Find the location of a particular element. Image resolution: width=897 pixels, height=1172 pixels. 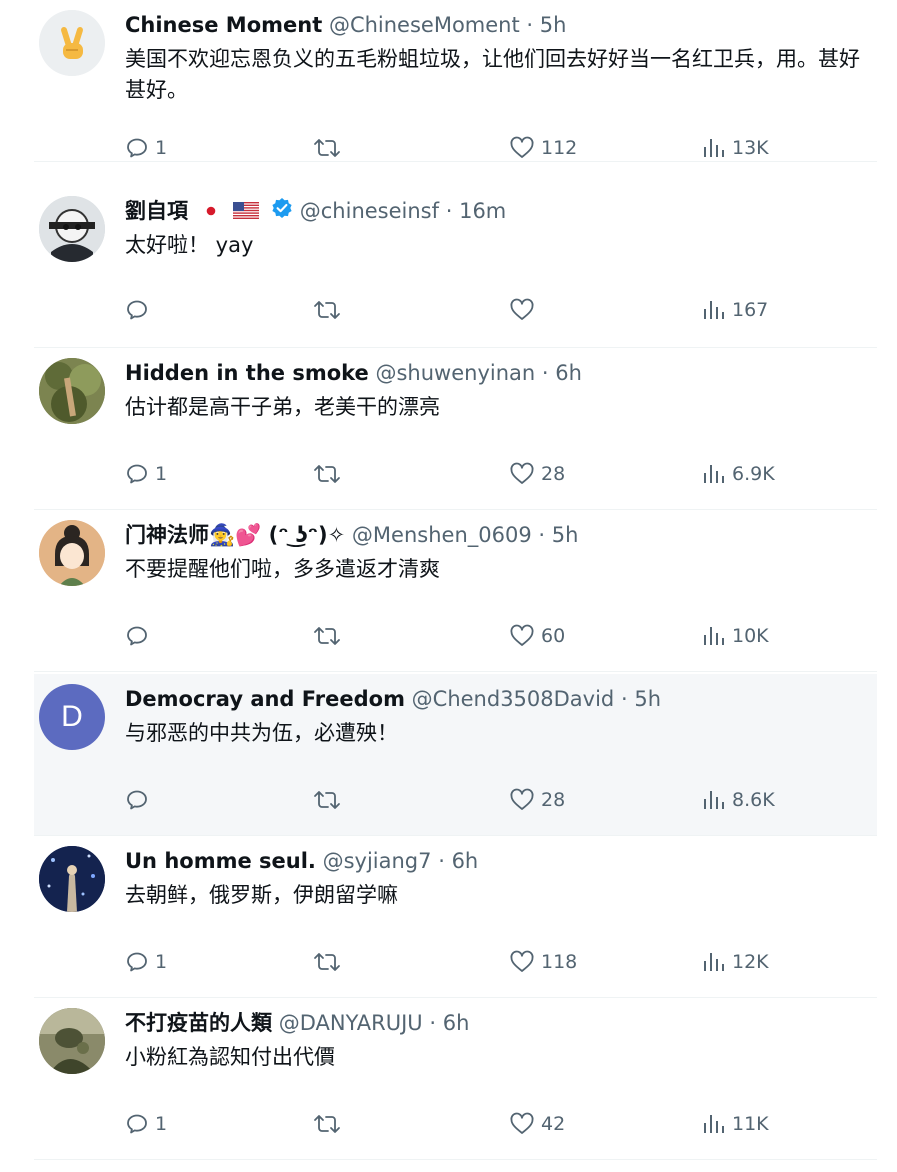

views-button: 167 is located at coordinates (735, 310).